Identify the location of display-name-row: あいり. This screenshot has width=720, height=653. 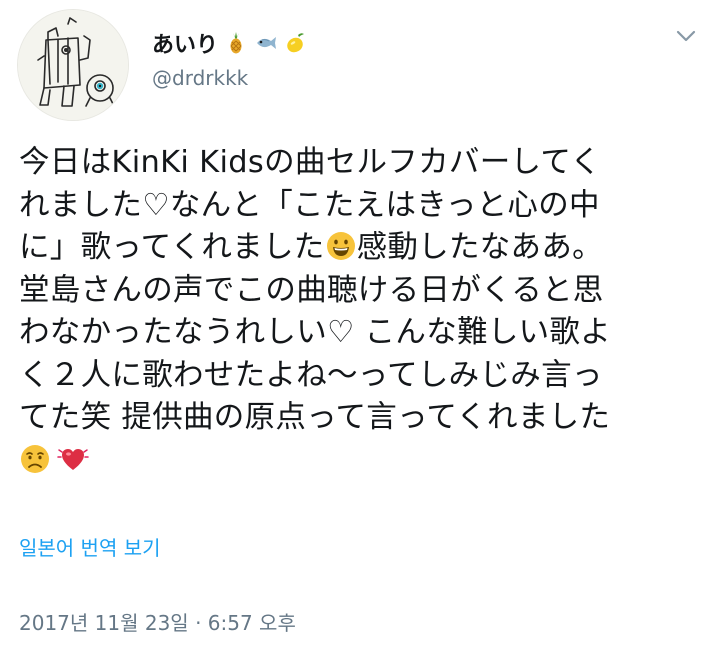
(233, 43).